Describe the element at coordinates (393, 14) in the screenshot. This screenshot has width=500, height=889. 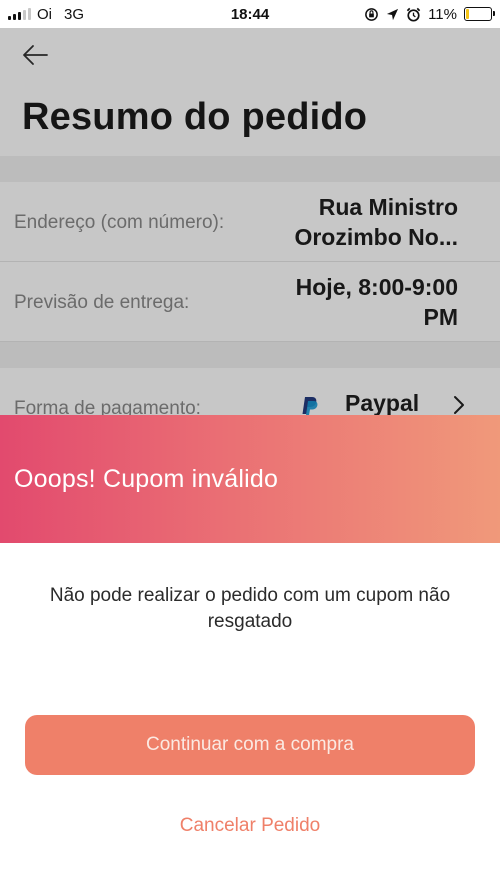
I see `location-arrow-icon` at that location.